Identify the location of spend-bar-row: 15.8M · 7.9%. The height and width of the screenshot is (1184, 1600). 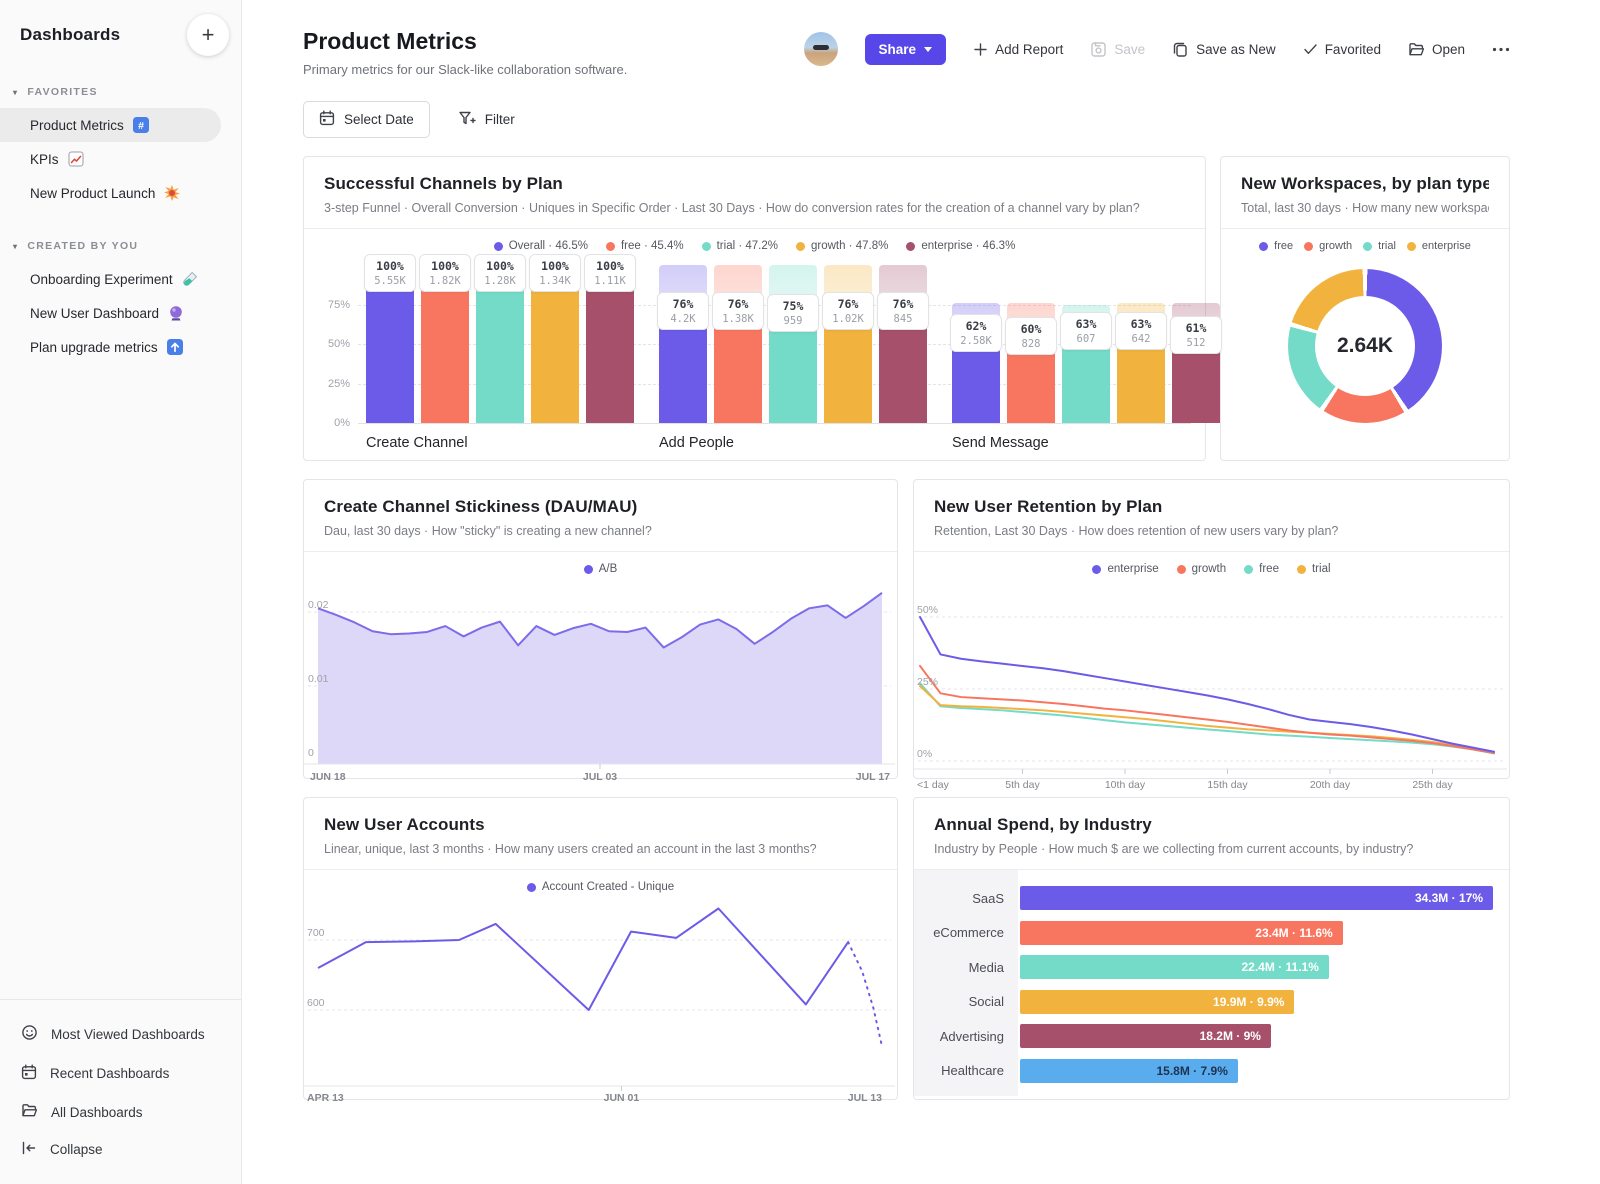
(1256, 1071).